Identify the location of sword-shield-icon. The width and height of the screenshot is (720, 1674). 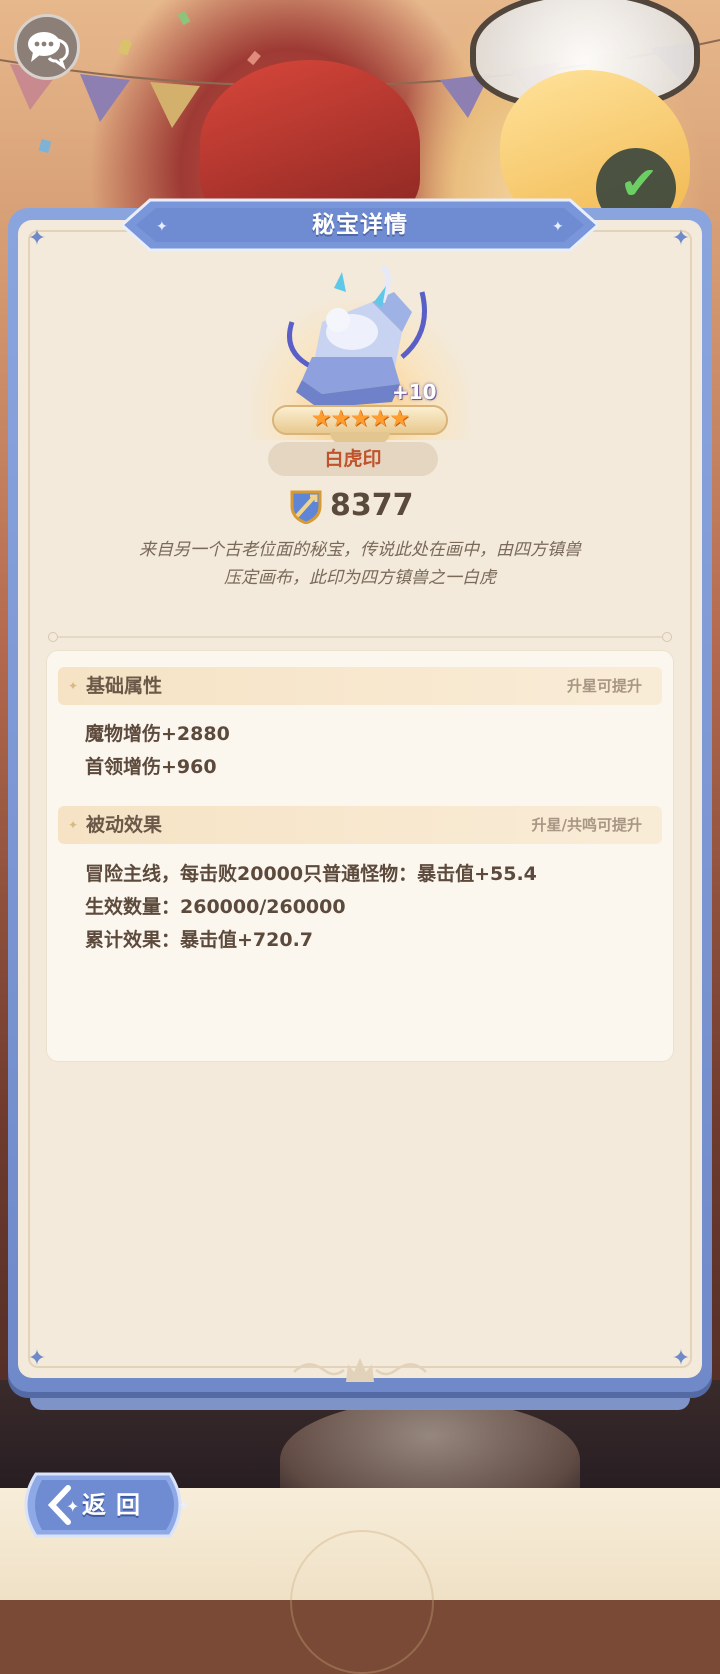
(306, 507).